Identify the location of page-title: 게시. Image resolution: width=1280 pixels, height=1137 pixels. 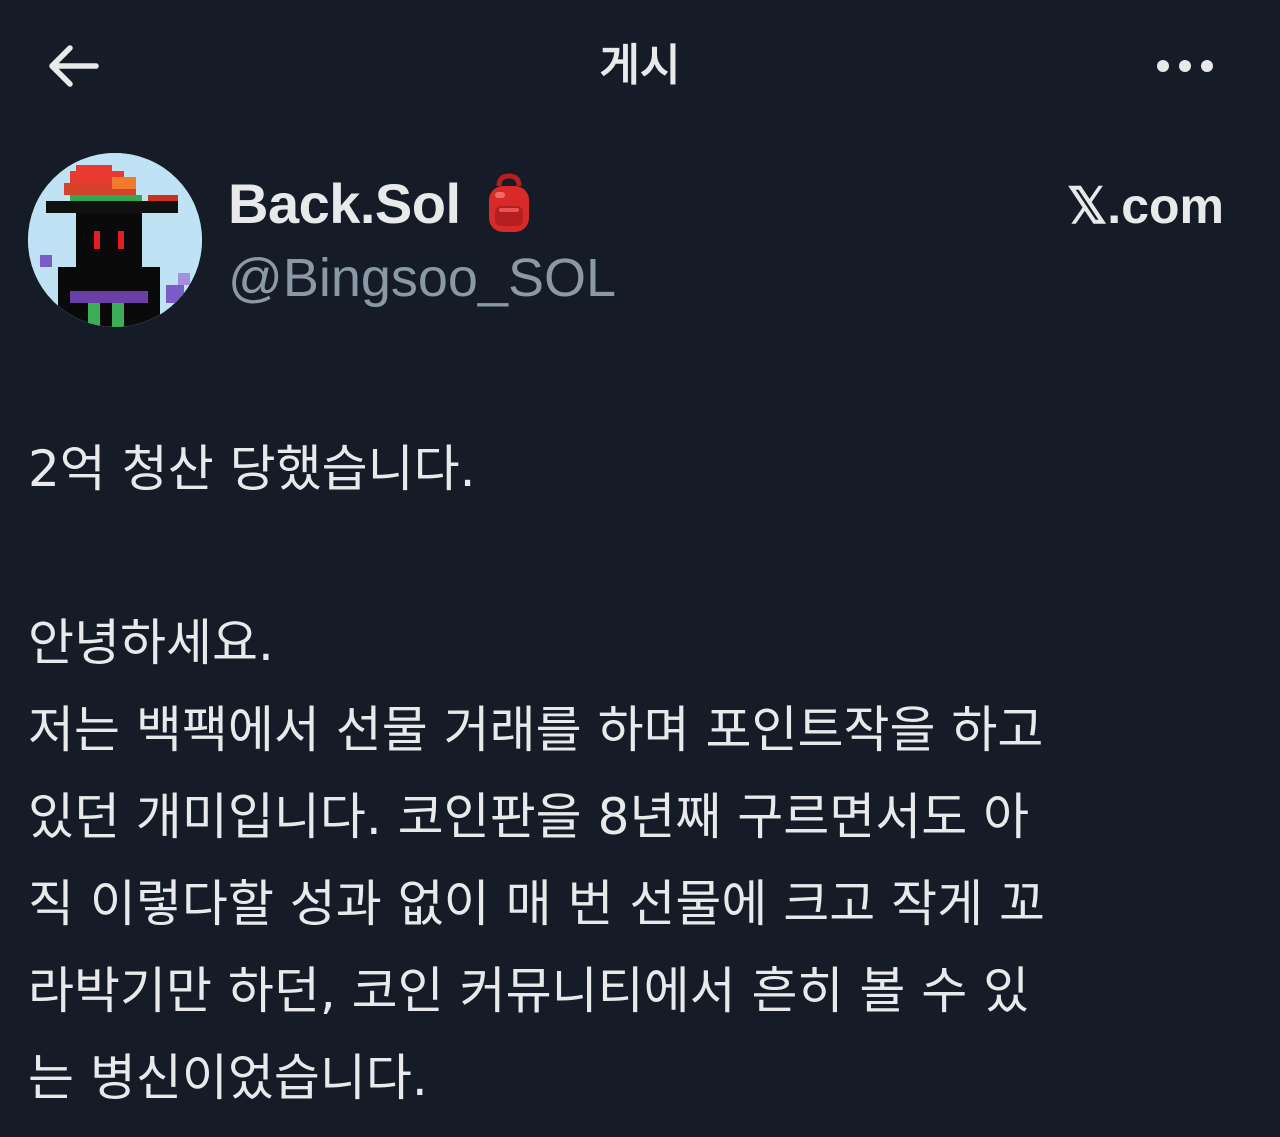
(640, 65).